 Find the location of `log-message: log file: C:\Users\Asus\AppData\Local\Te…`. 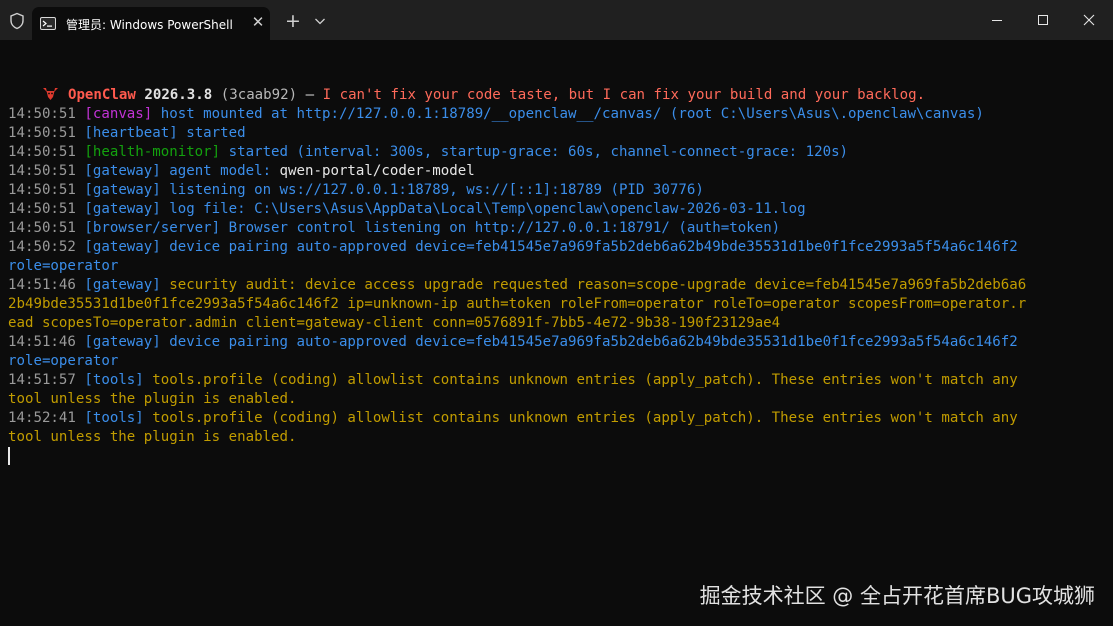

log-message: log file: C:\Users\Asus\AppData\Local\Te… is located at coordinates (483, 209).